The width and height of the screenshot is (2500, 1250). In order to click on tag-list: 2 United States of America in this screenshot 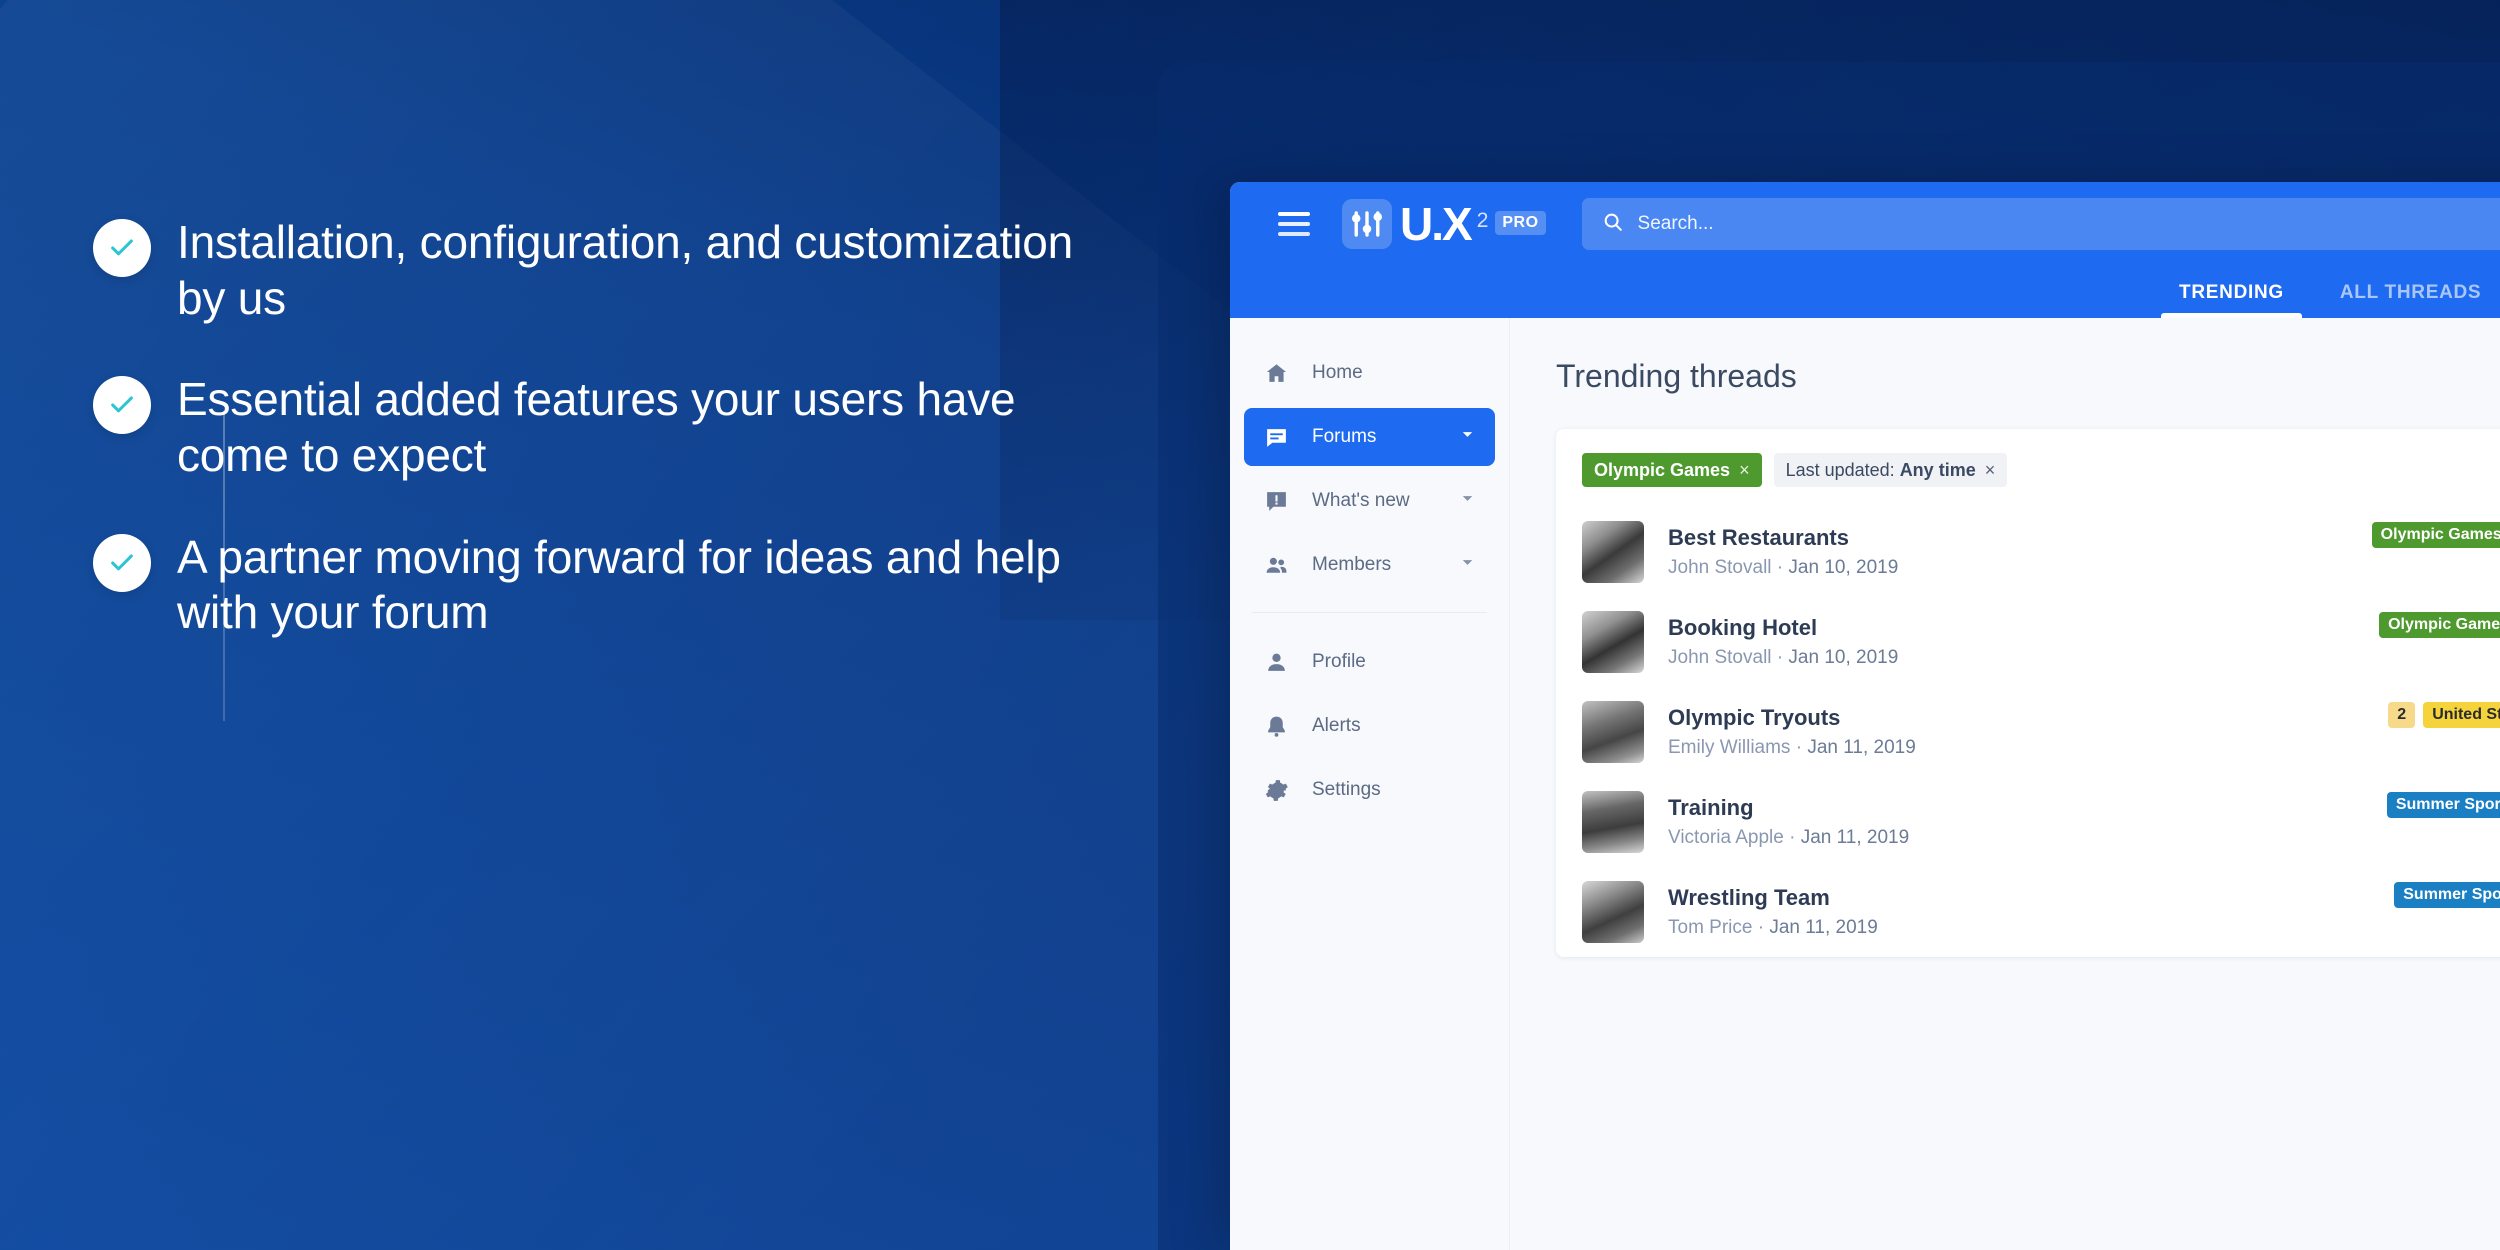, I will do `click(2444, 715)`.